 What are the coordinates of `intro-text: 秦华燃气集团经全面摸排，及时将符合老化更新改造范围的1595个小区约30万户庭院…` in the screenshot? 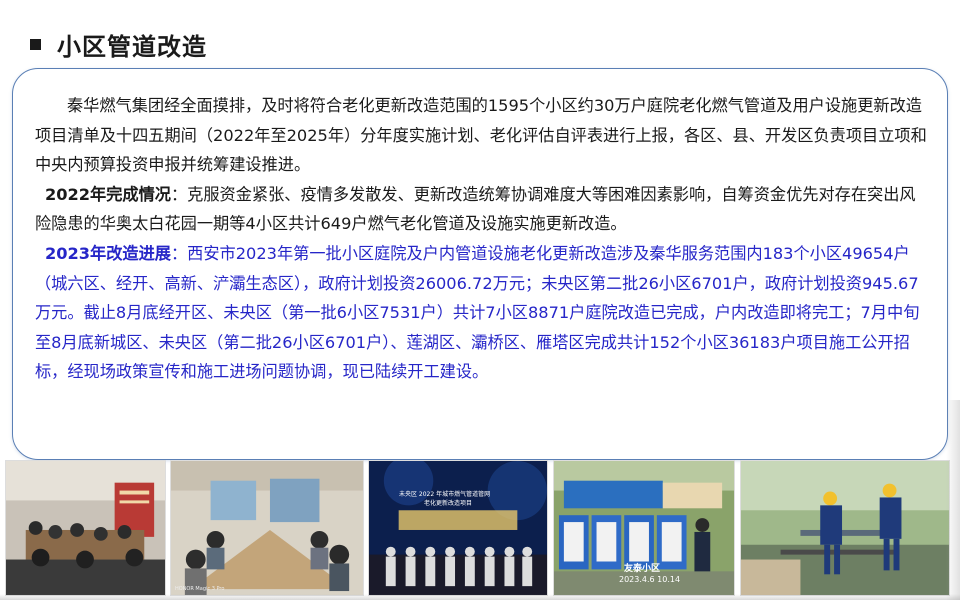 It's located at (481, 135).